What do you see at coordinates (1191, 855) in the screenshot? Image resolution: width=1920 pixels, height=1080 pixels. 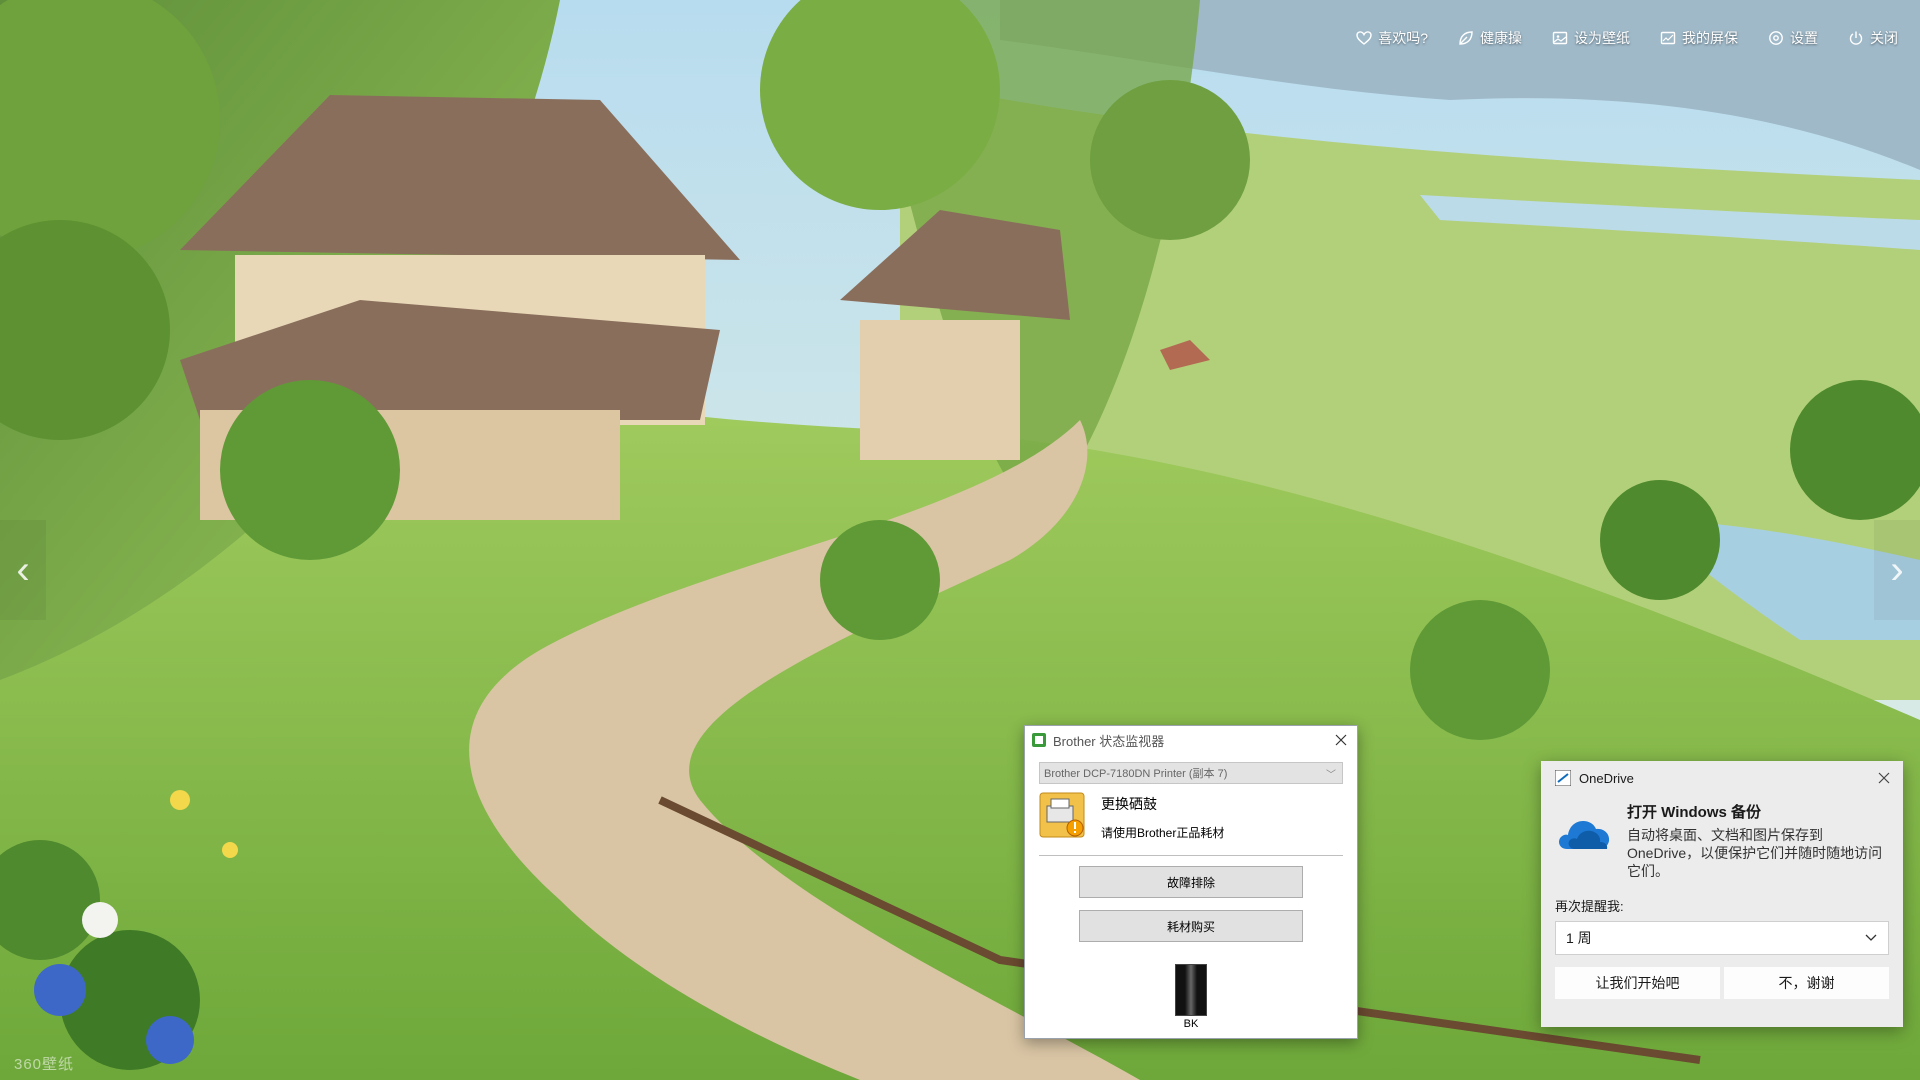 I see `divider` at bounding box center [1191, 855].